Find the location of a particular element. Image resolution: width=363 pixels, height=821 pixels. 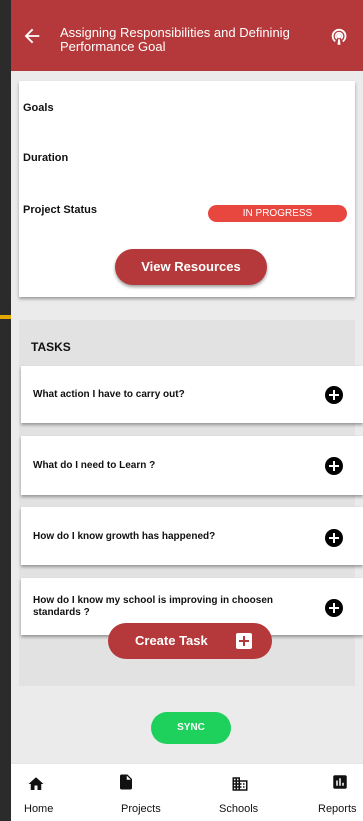

nav-label-reports: Reports is located at coordinates (337, 809).